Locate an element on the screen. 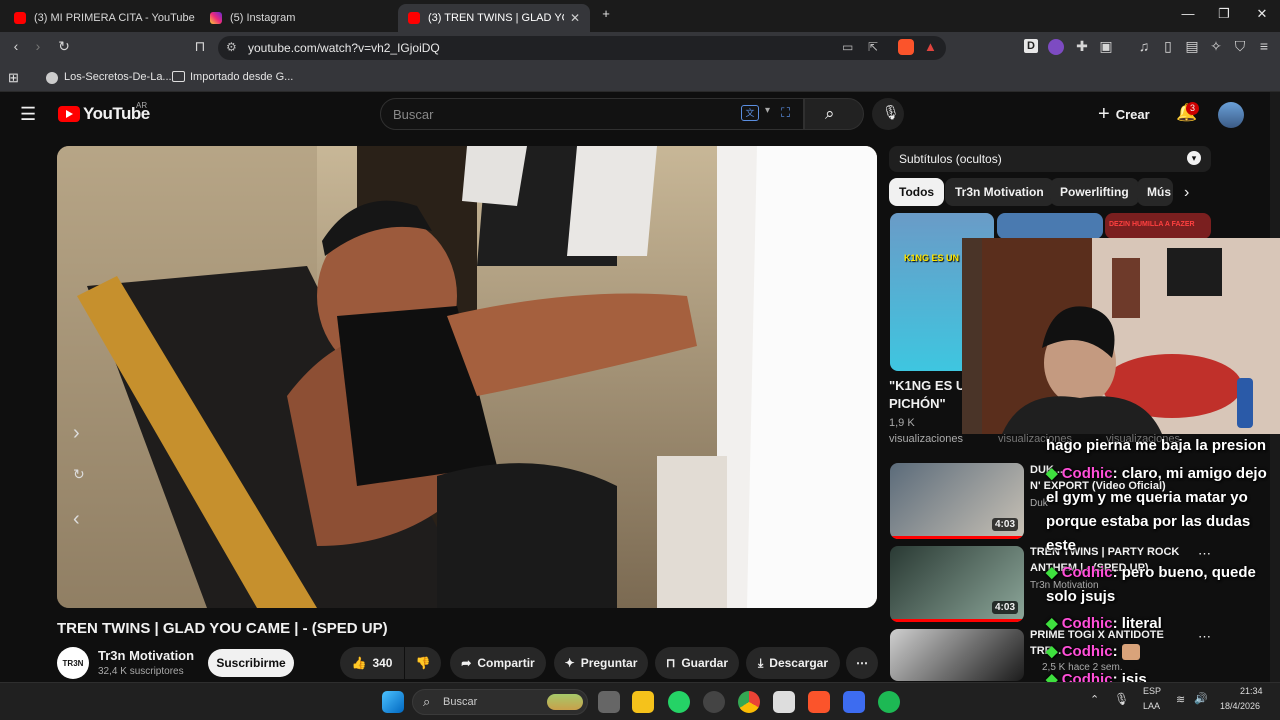  wallet-icon: ▤ is located at coordinates (1192, 46).